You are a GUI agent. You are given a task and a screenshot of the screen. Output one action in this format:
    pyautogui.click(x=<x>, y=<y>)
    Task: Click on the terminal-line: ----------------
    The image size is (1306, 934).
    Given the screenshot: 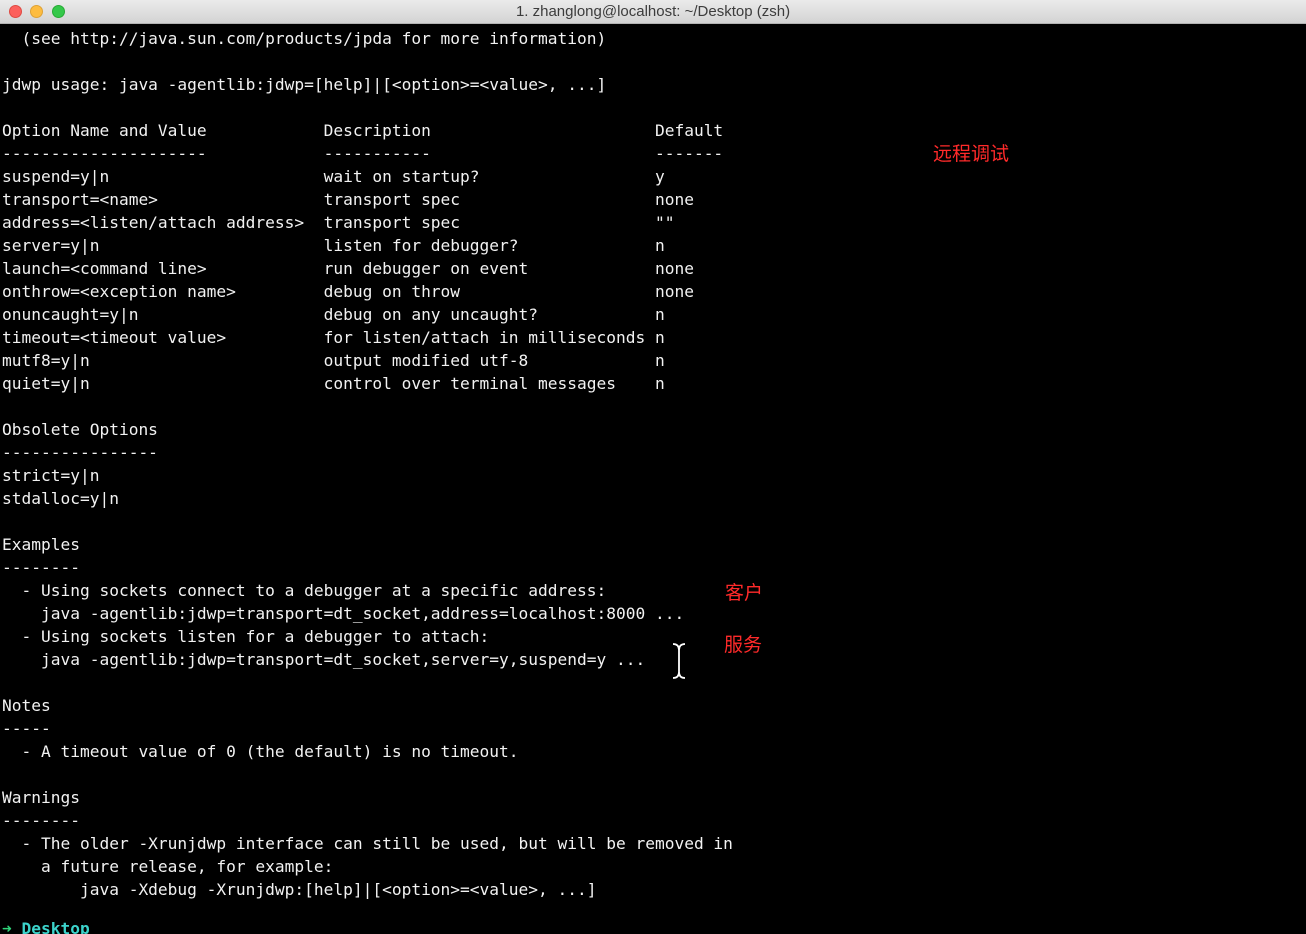 What is the action you would take?
    pyautogui.click(x=80, y=452)
    